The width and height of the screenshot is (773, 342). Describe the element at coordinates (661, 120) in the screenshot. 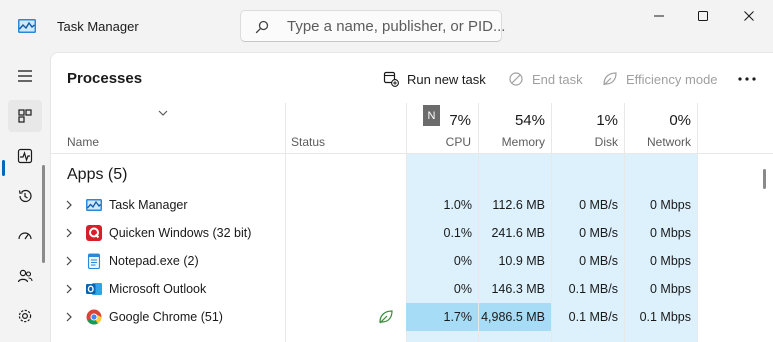

I see `network-total-percent: 0%` at that location.